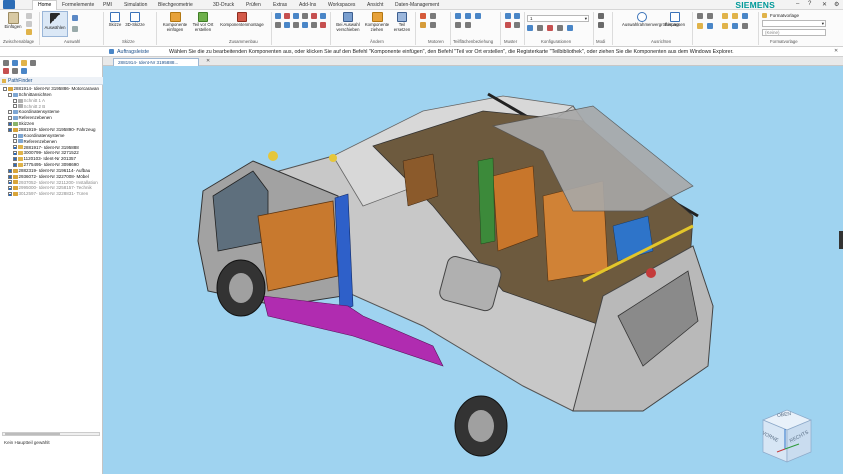  I want to click on select-button: Auswählen, so click(55, 24).